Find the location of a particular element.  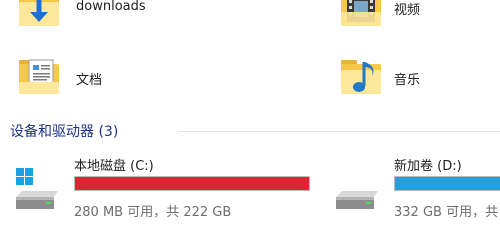

devices-and-drives-header: 设备和驱动器 (3) is located at coordinates (255, 131).